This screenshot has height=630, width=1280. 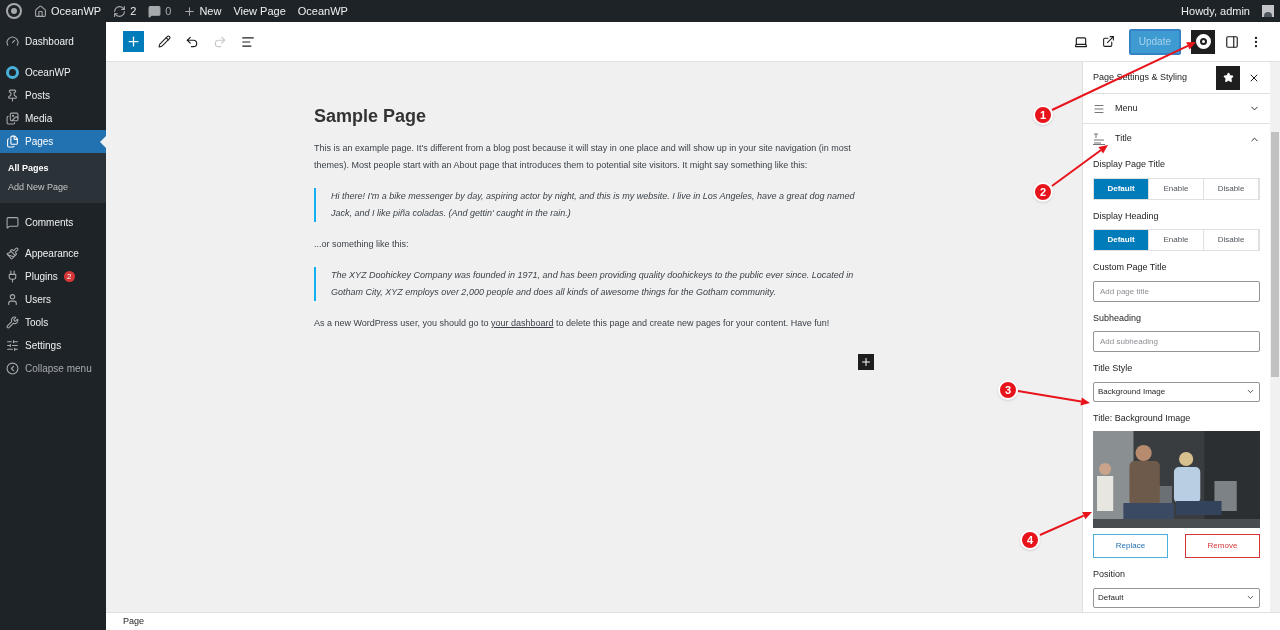 I want to click on pin-star-button, so click(x=1228, y=77).